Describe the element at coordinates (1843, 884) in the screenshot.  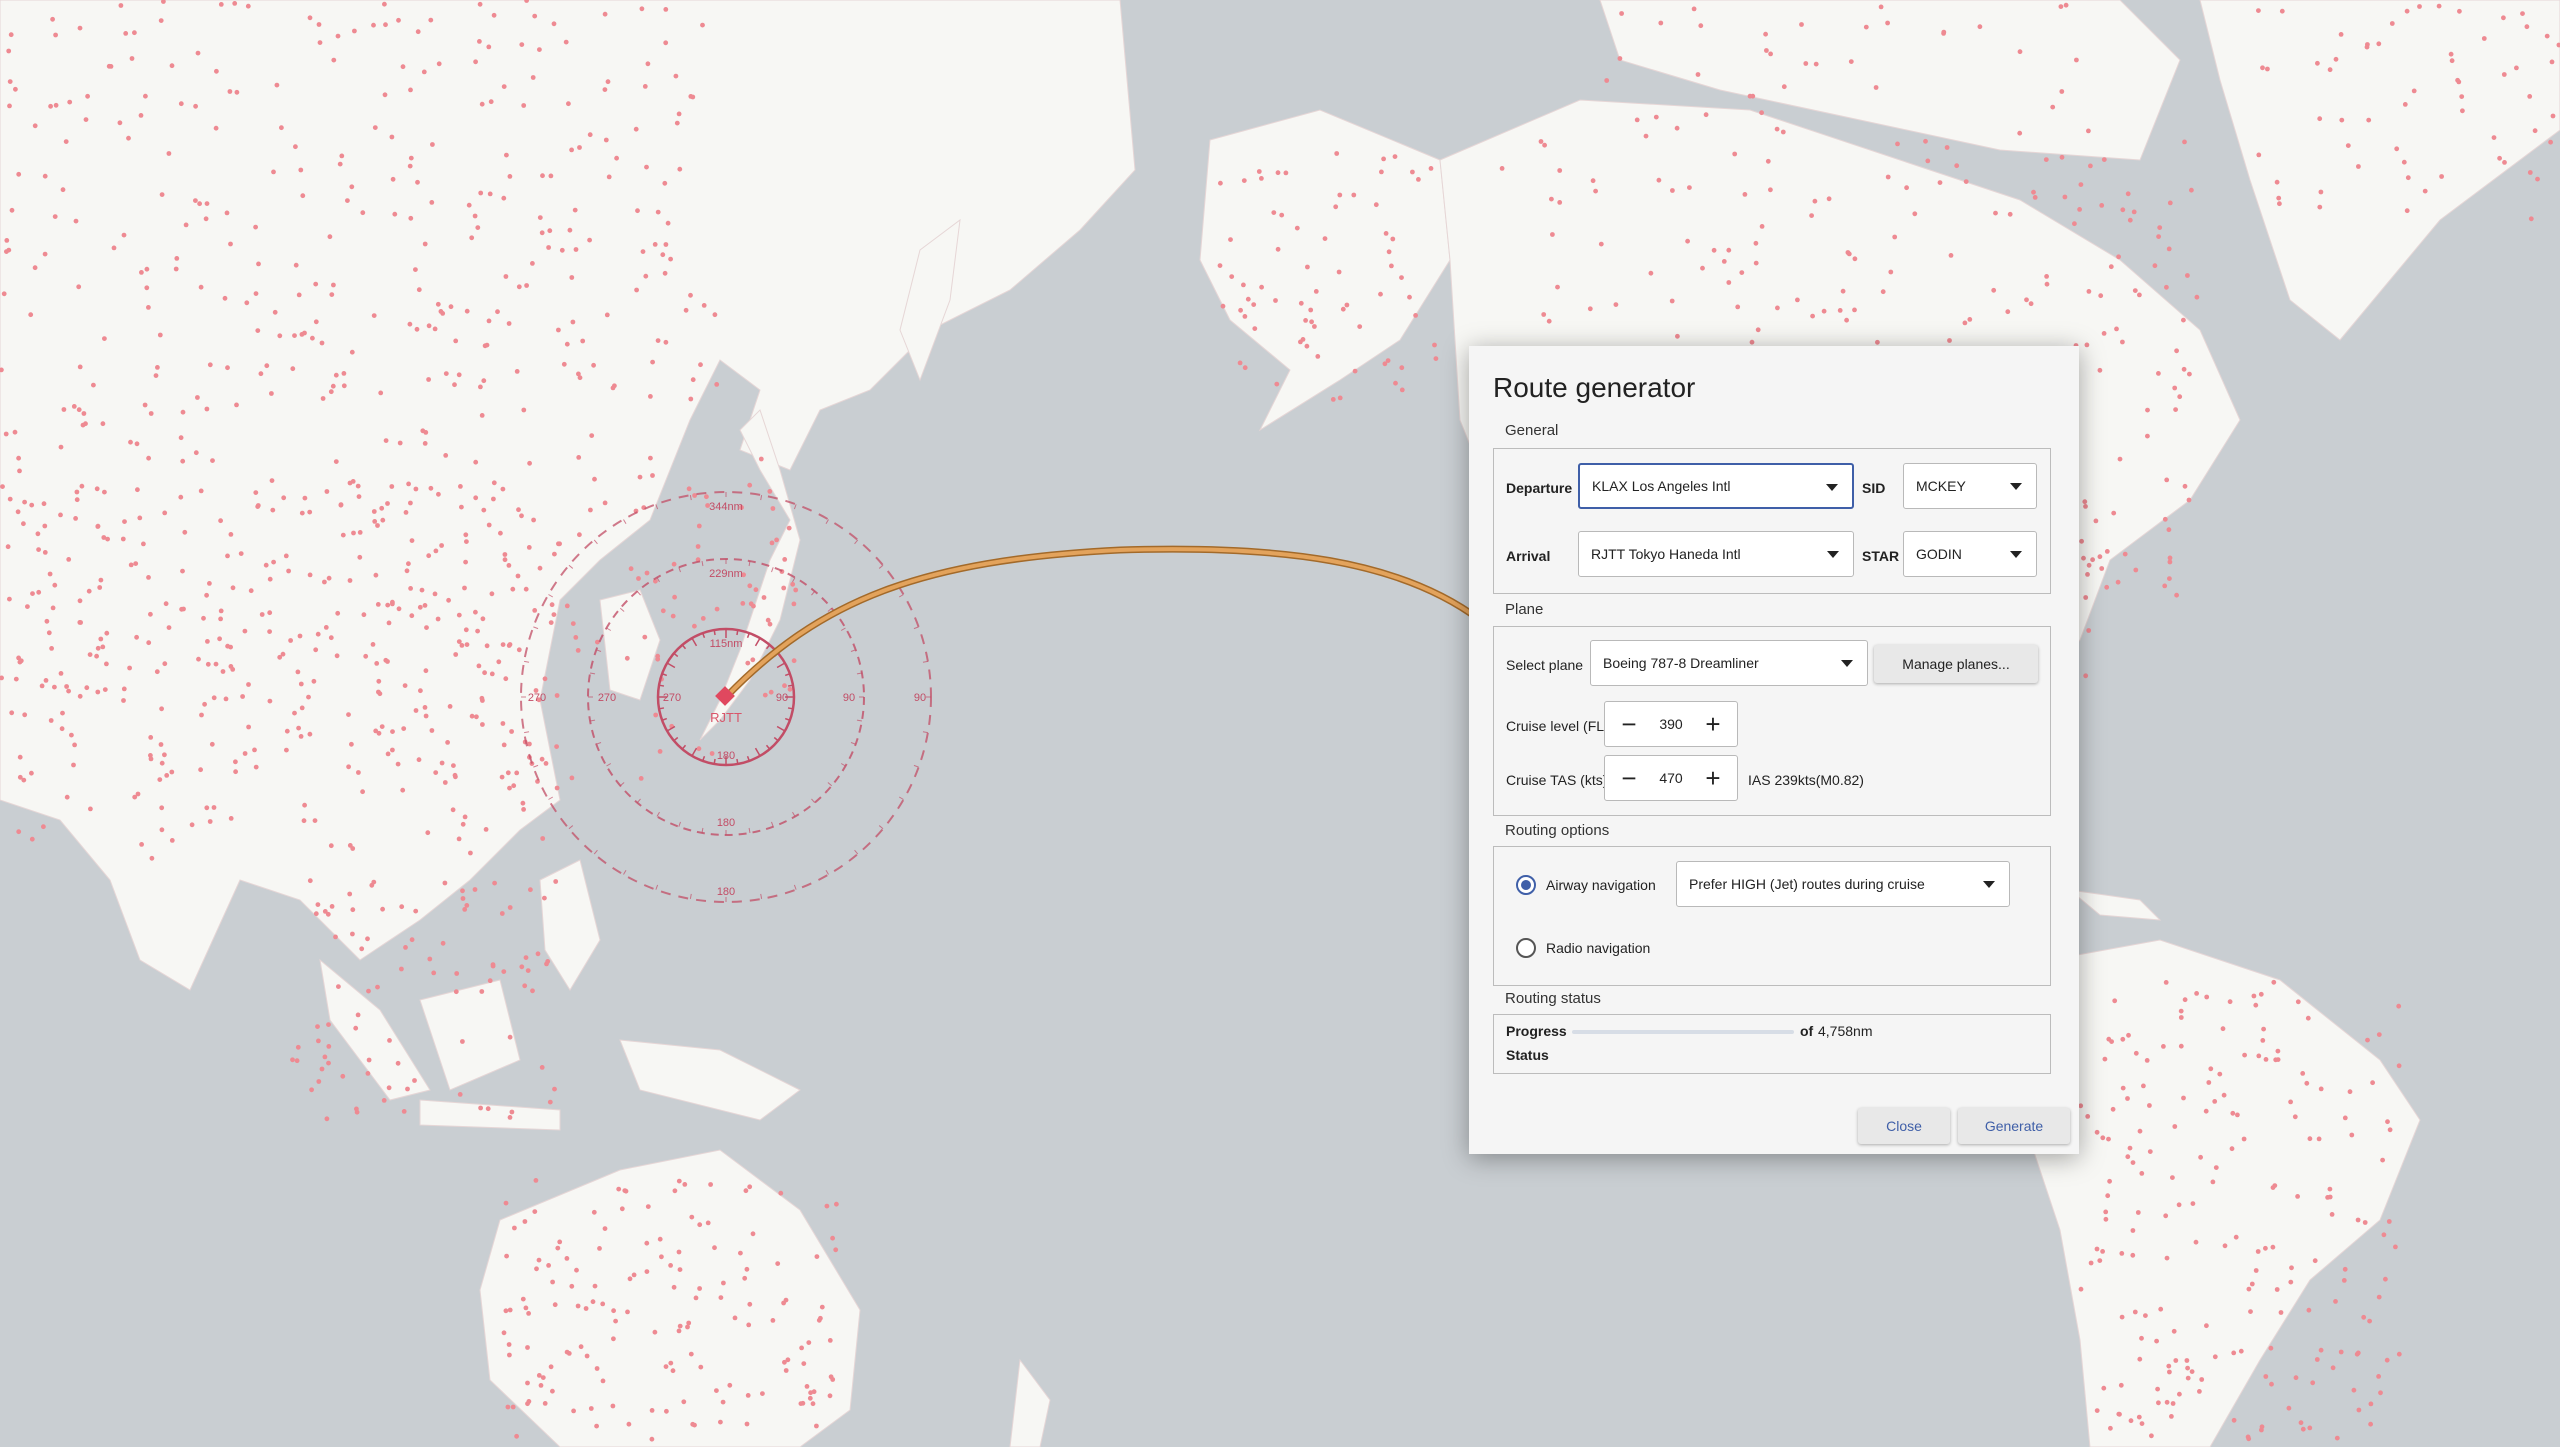
I see `route-preference-select: Prefer HIGH (Jet) routes during cruise` at that location.